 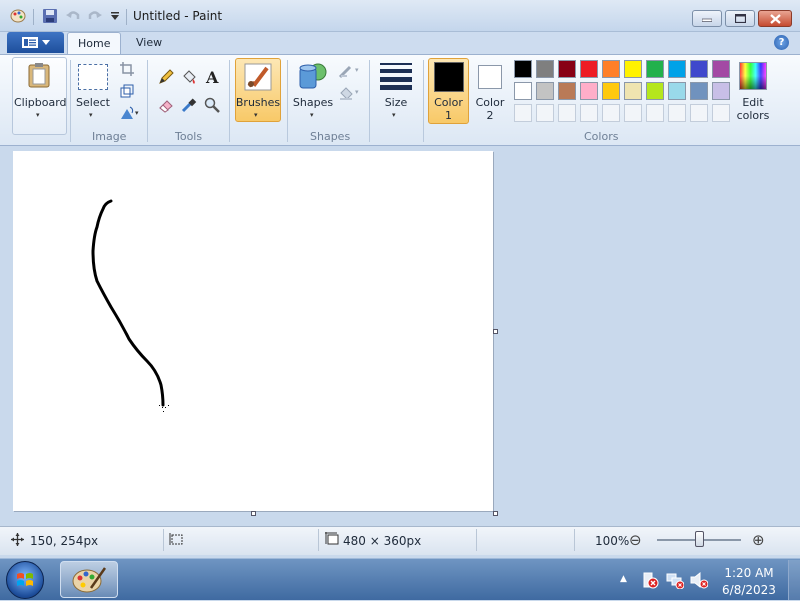 I want to click on group-separator, so click(x=287, y=101).